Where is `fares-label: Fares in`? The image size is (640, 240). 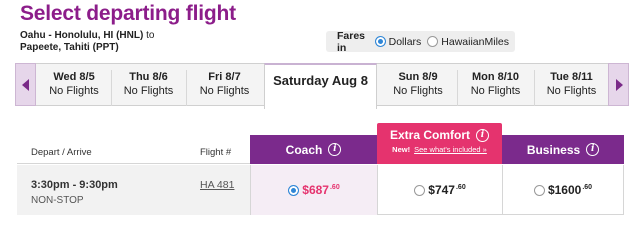
fares-label: Fares in is located at coordinates (351, 41).